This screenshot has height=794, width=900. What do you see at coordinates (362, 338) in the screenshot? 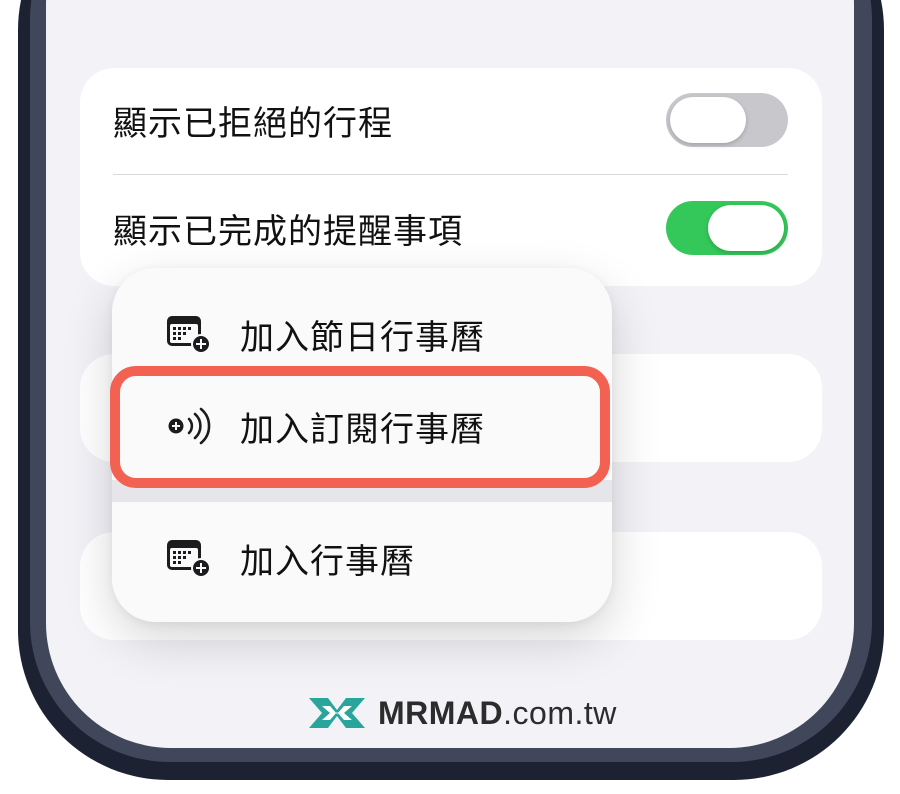
I see `menu-item-label: 加入節日行事曆` at bounding box center [362, 338].